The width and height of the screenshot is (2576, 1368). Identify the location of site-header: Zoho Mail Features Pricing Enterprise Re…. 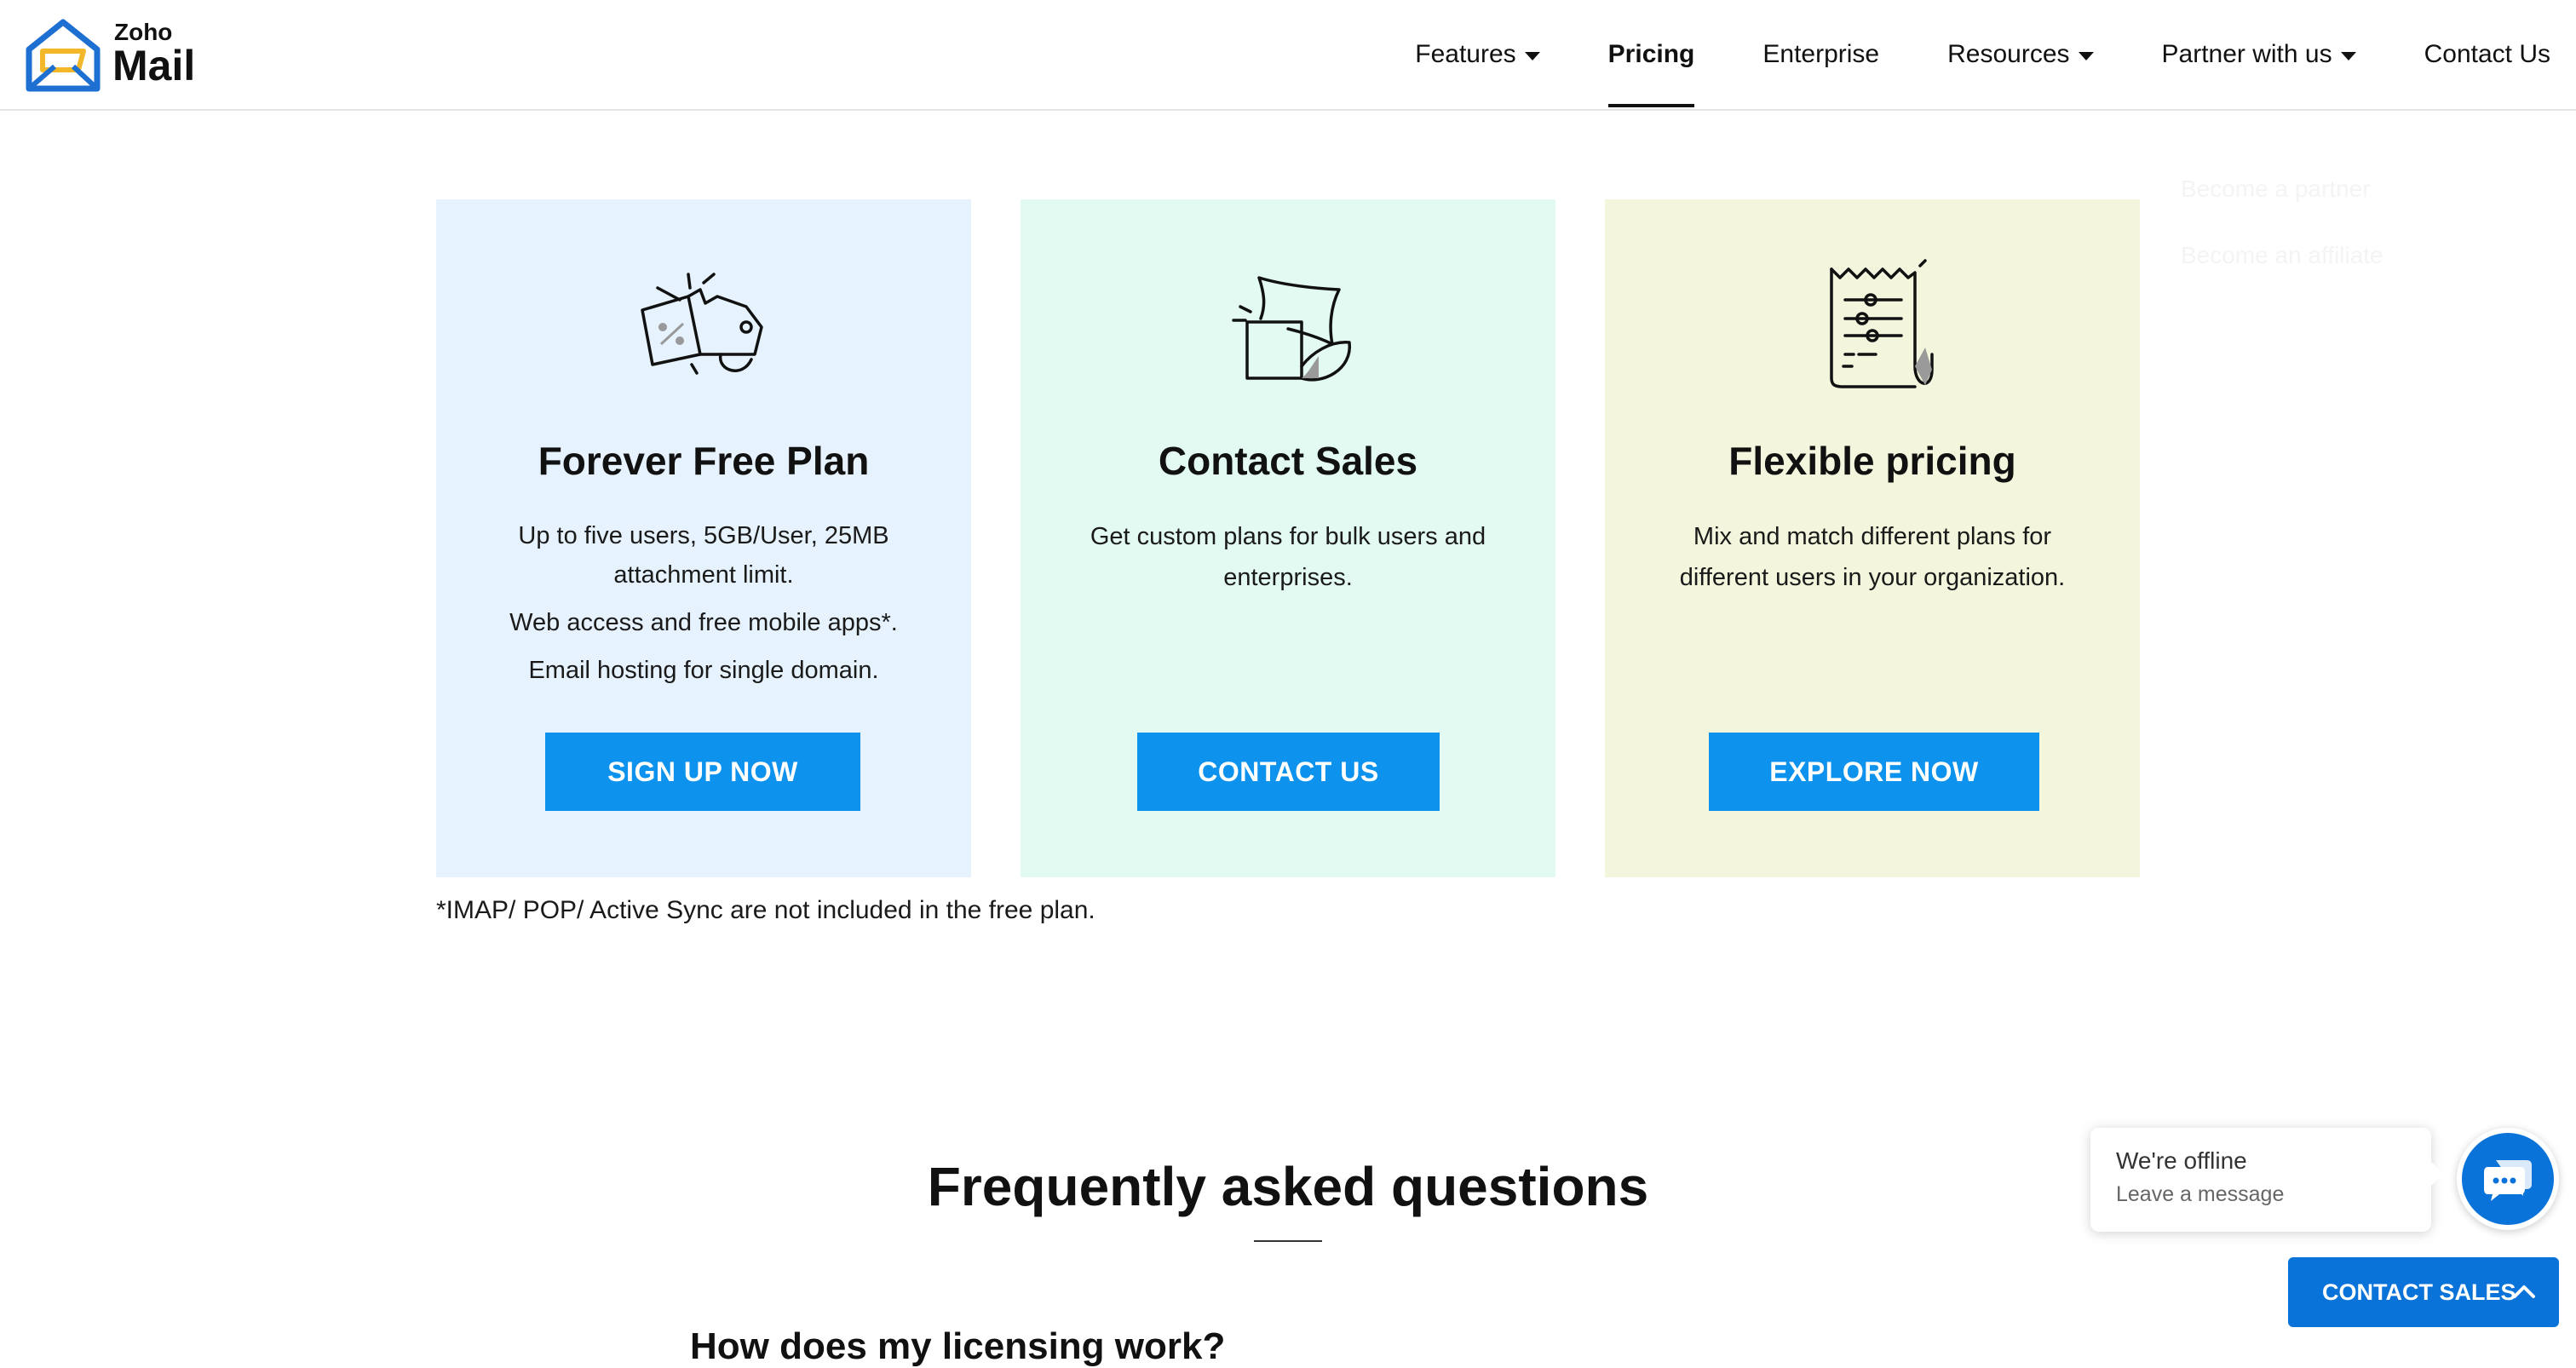
(1288, 56).